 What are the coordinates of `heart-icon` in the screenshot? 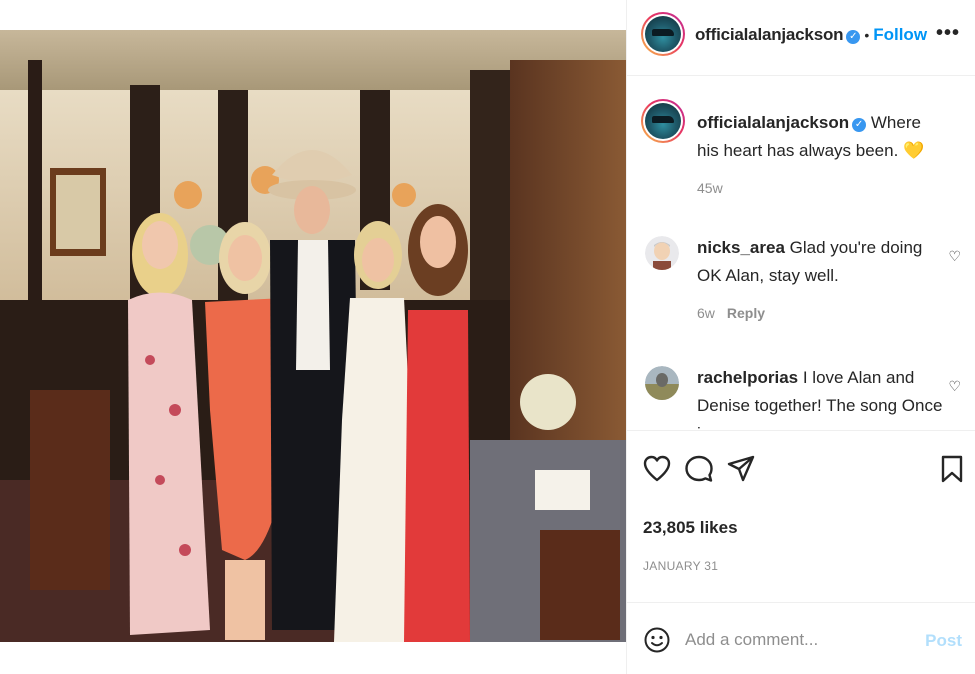 It's located at (657, 469).